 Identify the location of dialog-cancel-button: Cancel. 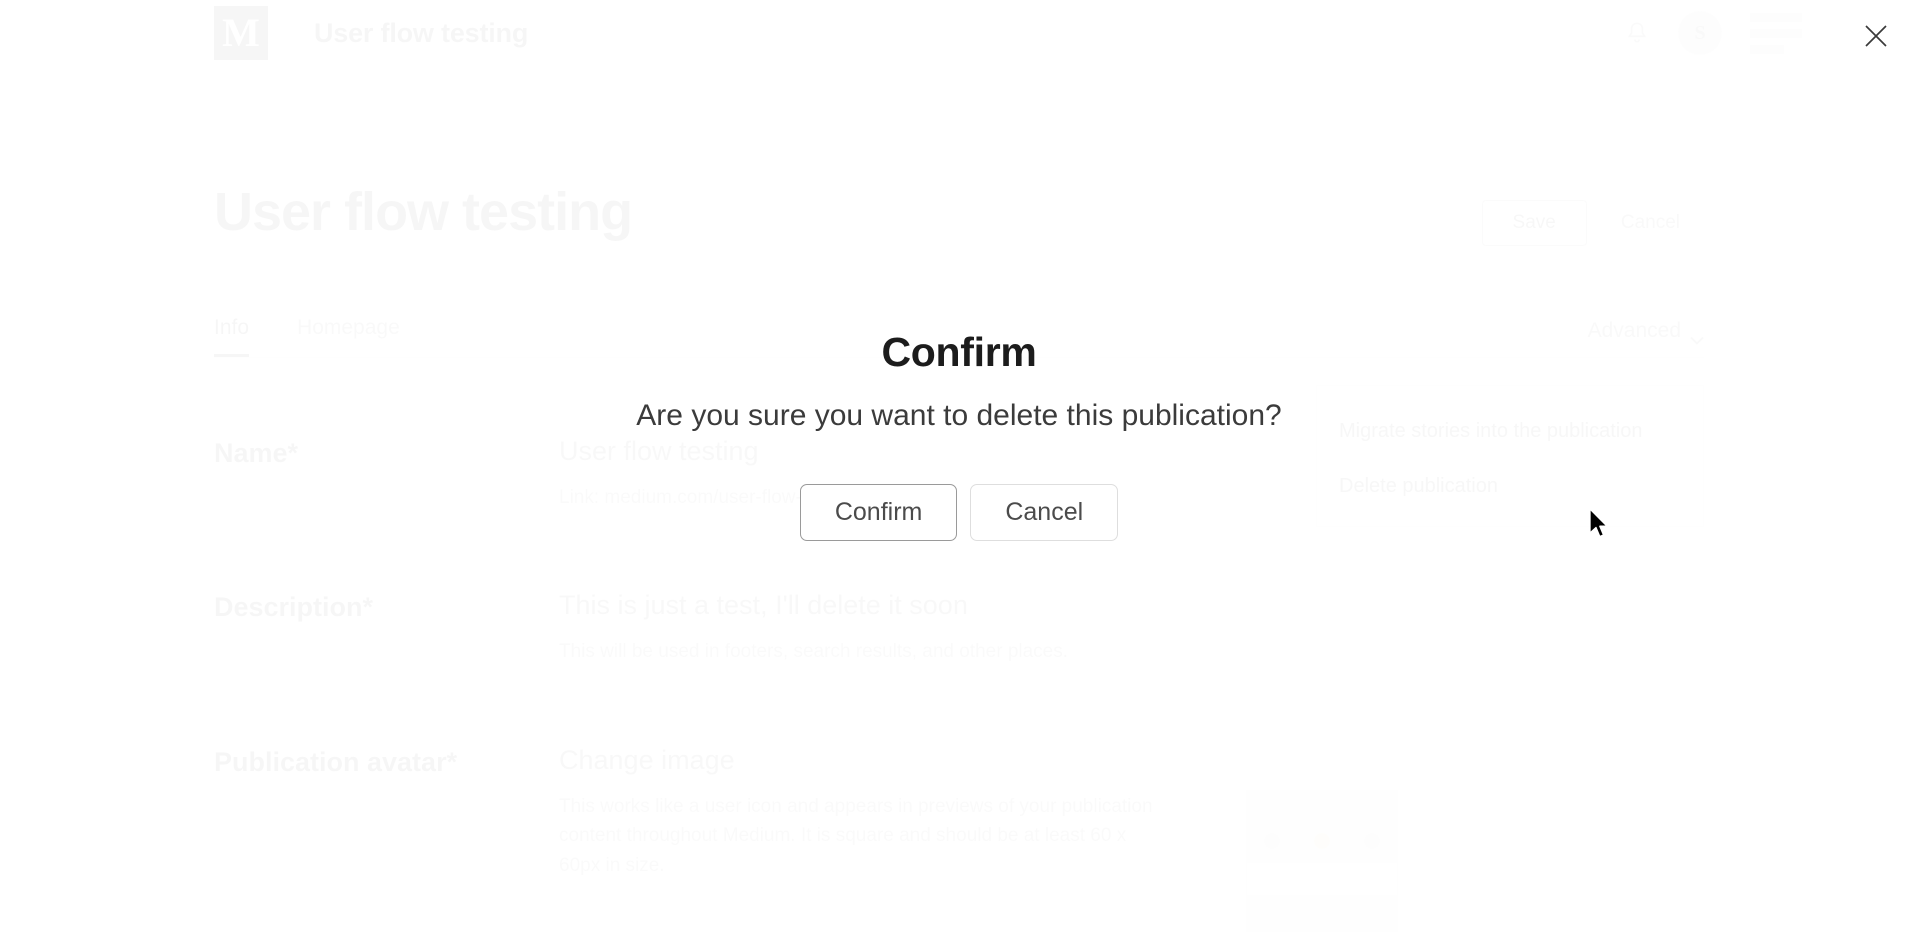
(1044, 513).